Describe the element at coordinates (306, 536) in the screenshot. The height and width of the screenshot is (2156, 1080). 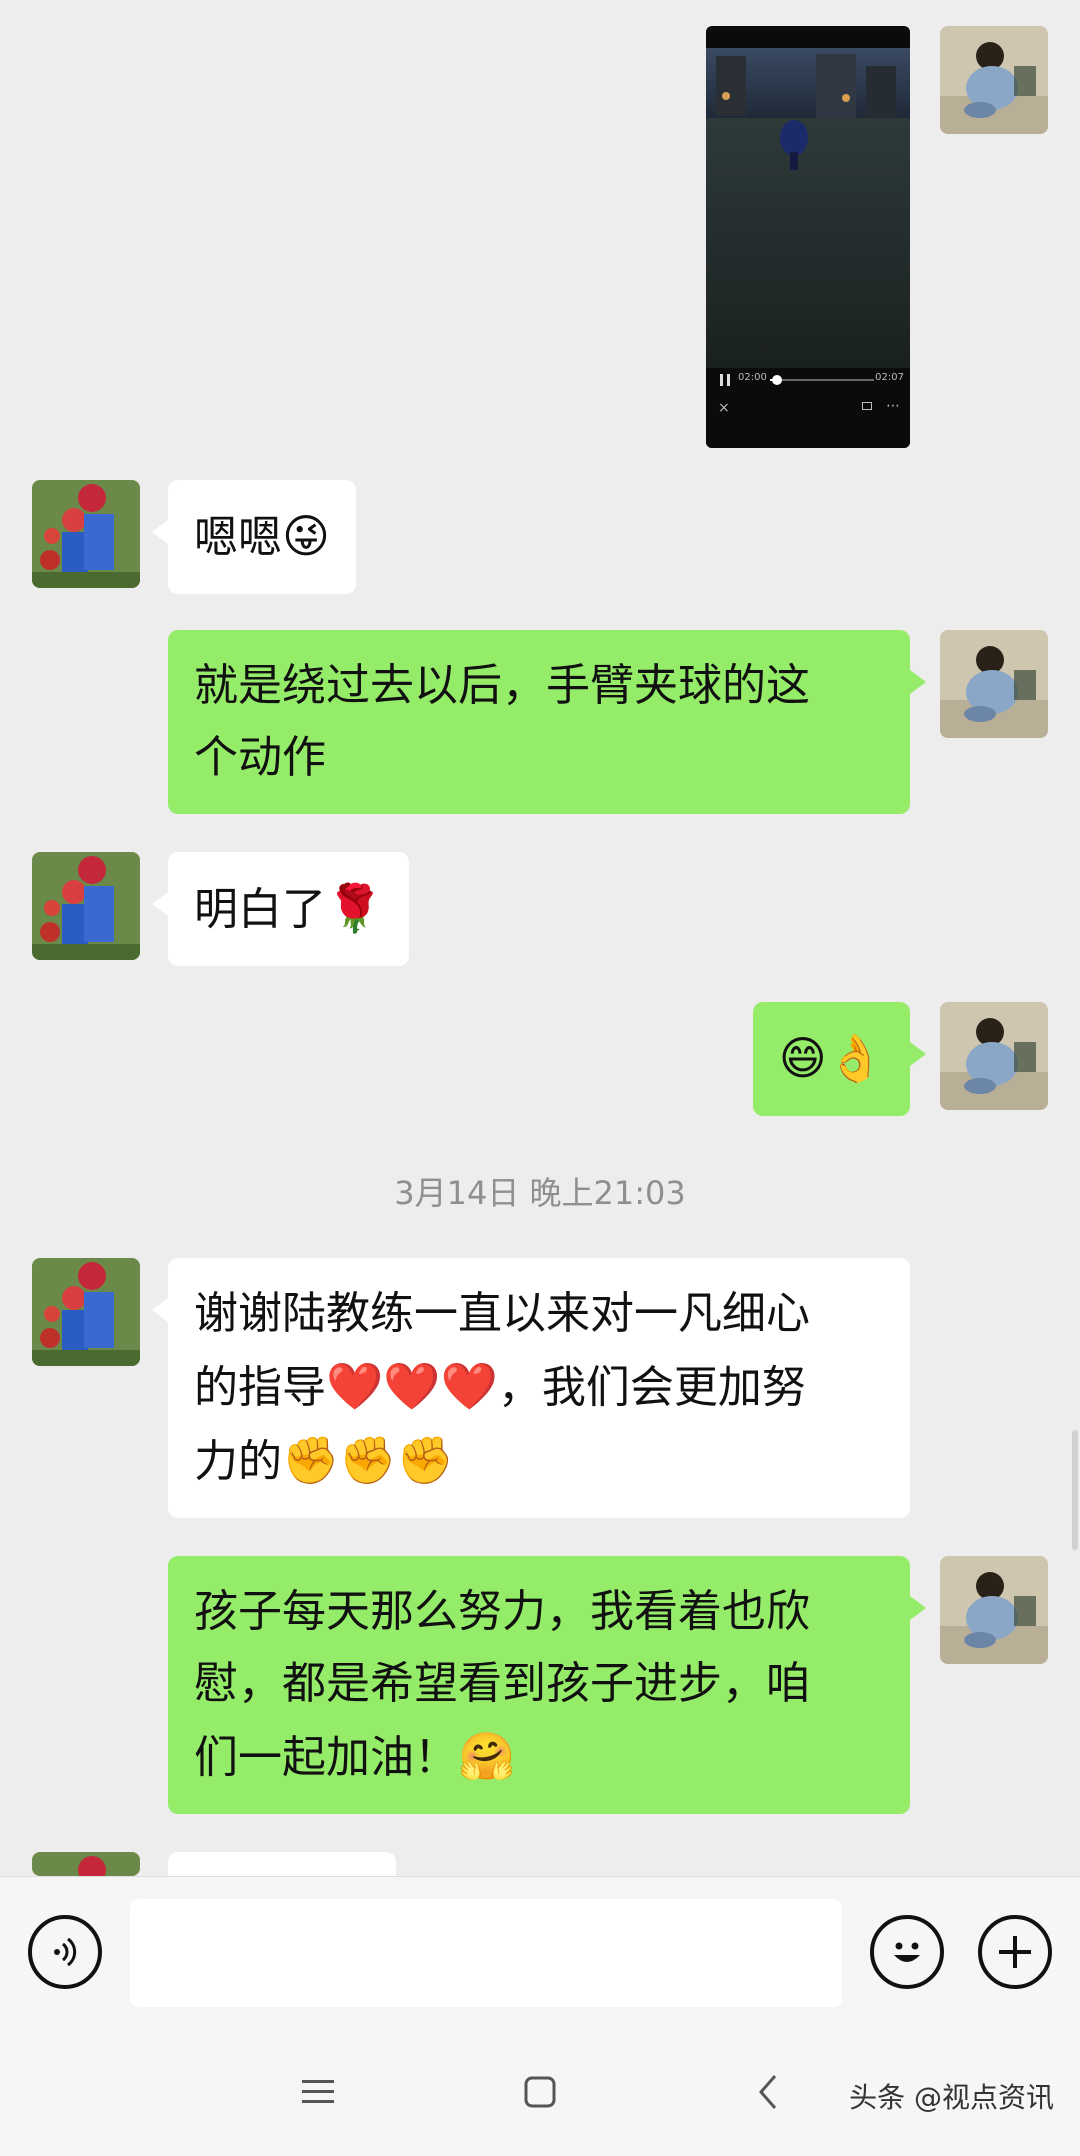
I see `wink-tongue-emoji: 😜` at that location.